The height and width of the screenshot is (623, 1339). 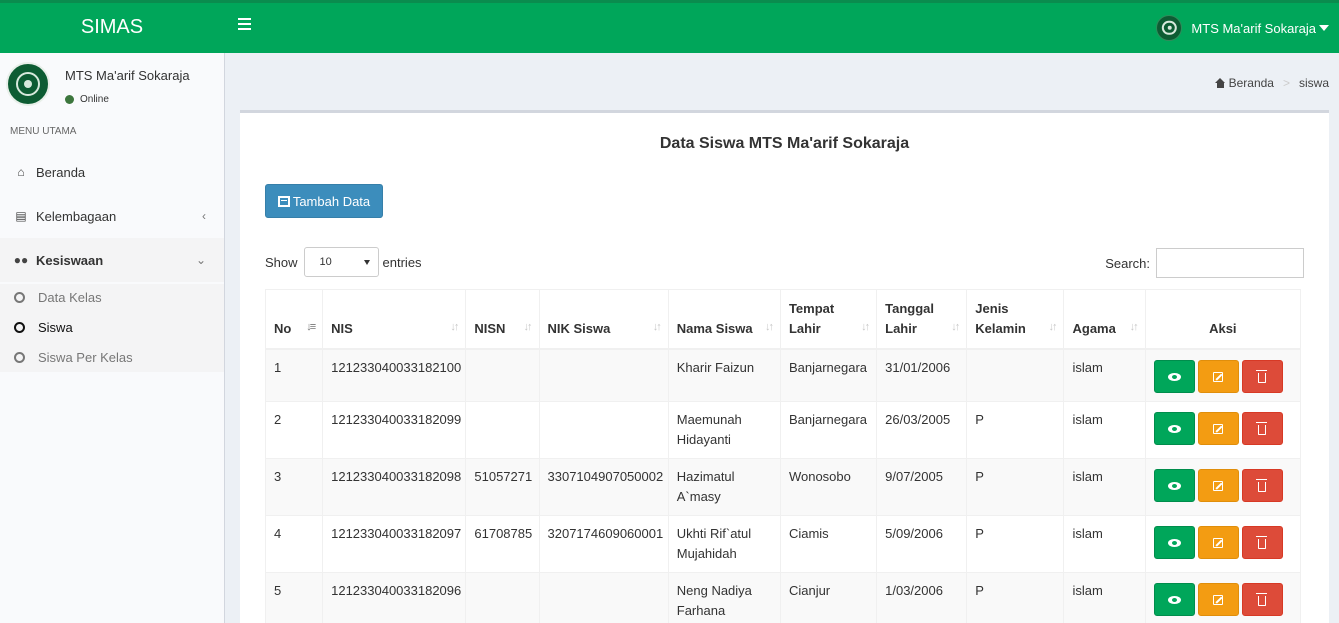 What do you see at coordinates (1230, 263) in the screenshot?
I see `search-input` at bounding box center [1230, 263].